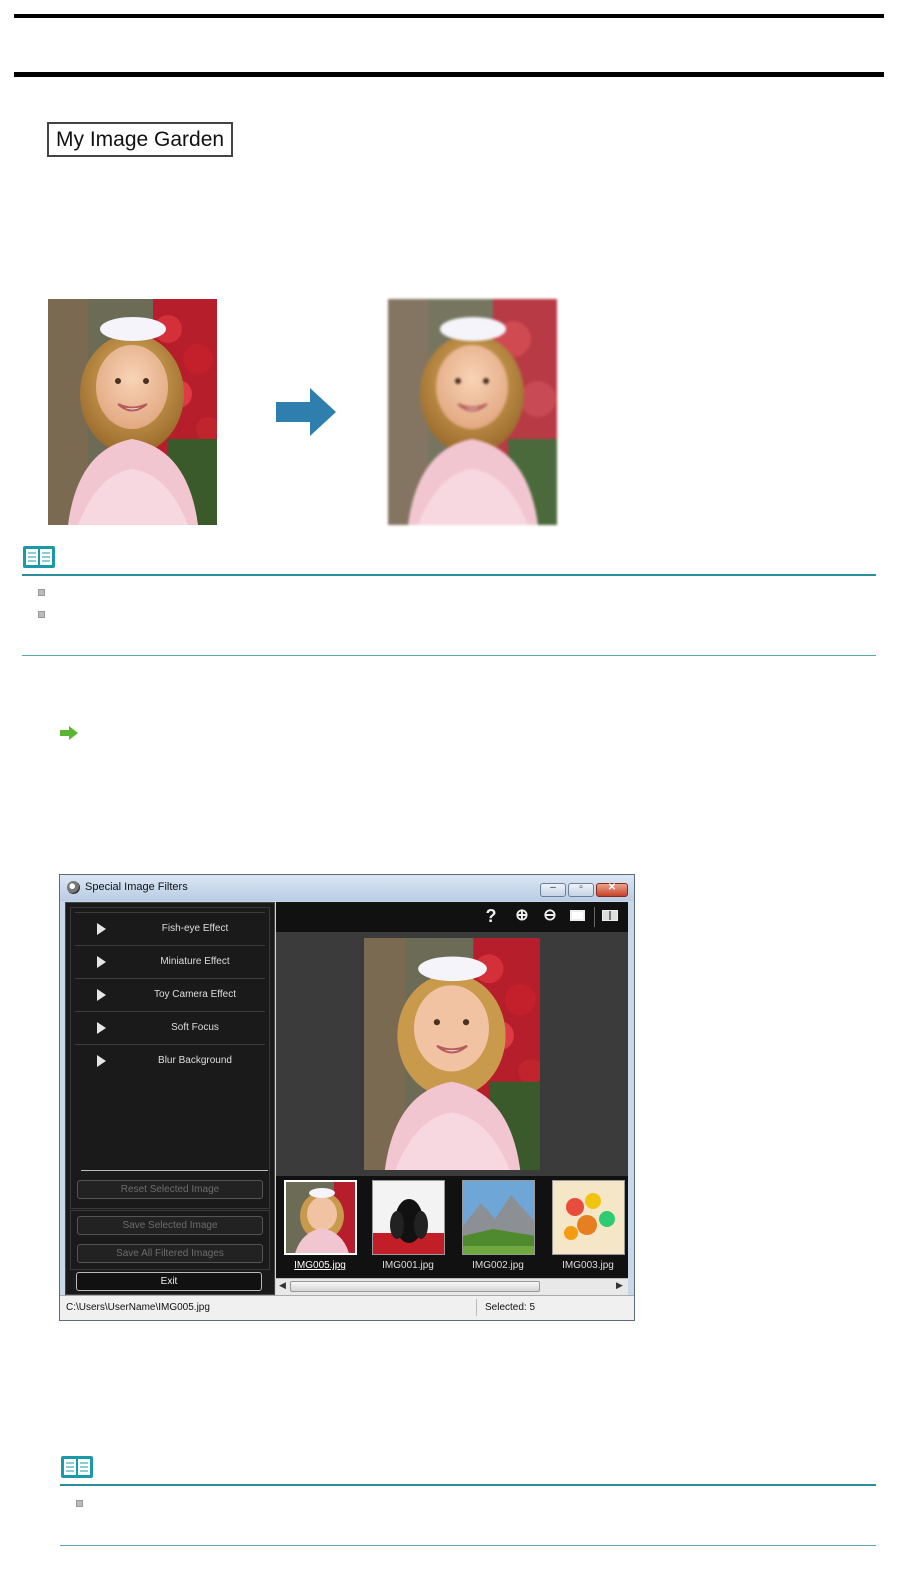 The image size is (899, 1570). I want to click on effect-miniature: Miniature Effect, so click(170, 961).